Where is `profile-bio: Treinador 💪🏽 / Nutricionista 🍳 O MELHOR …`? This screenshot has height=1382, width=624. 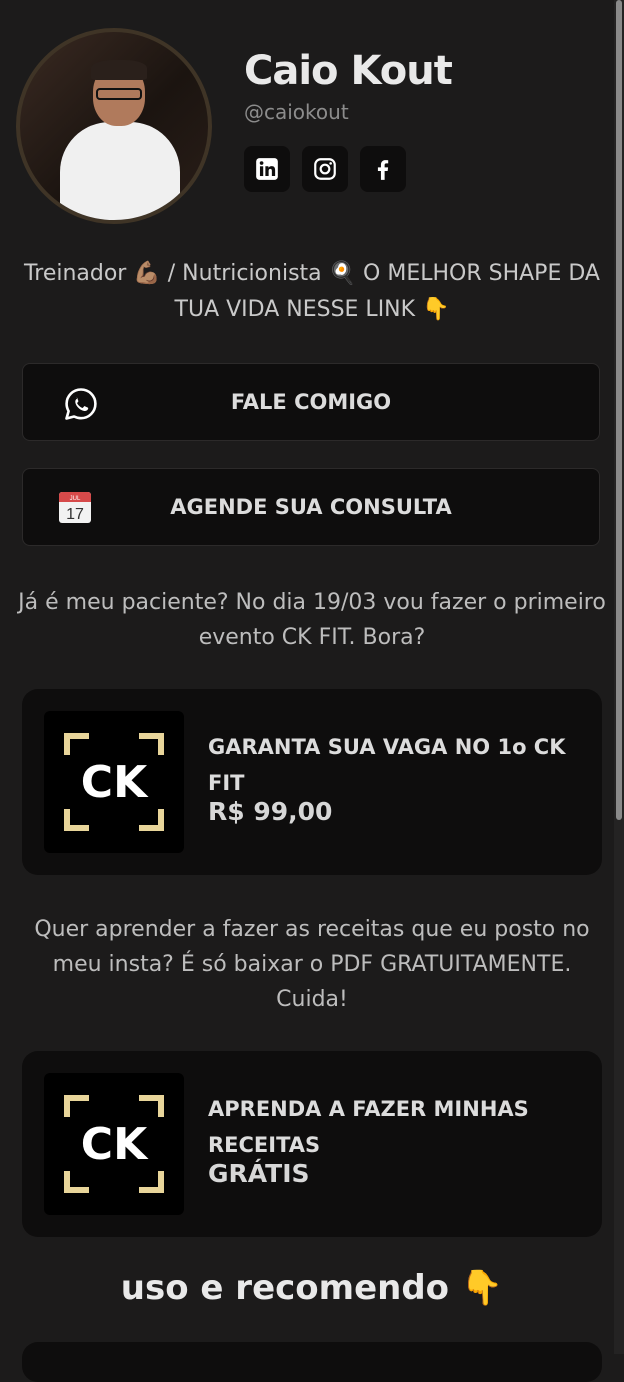
profile-bio: Treinador 💪🏽 / Nutricionista 🍳 O MELHOR … is located at coordinates (312, 292).